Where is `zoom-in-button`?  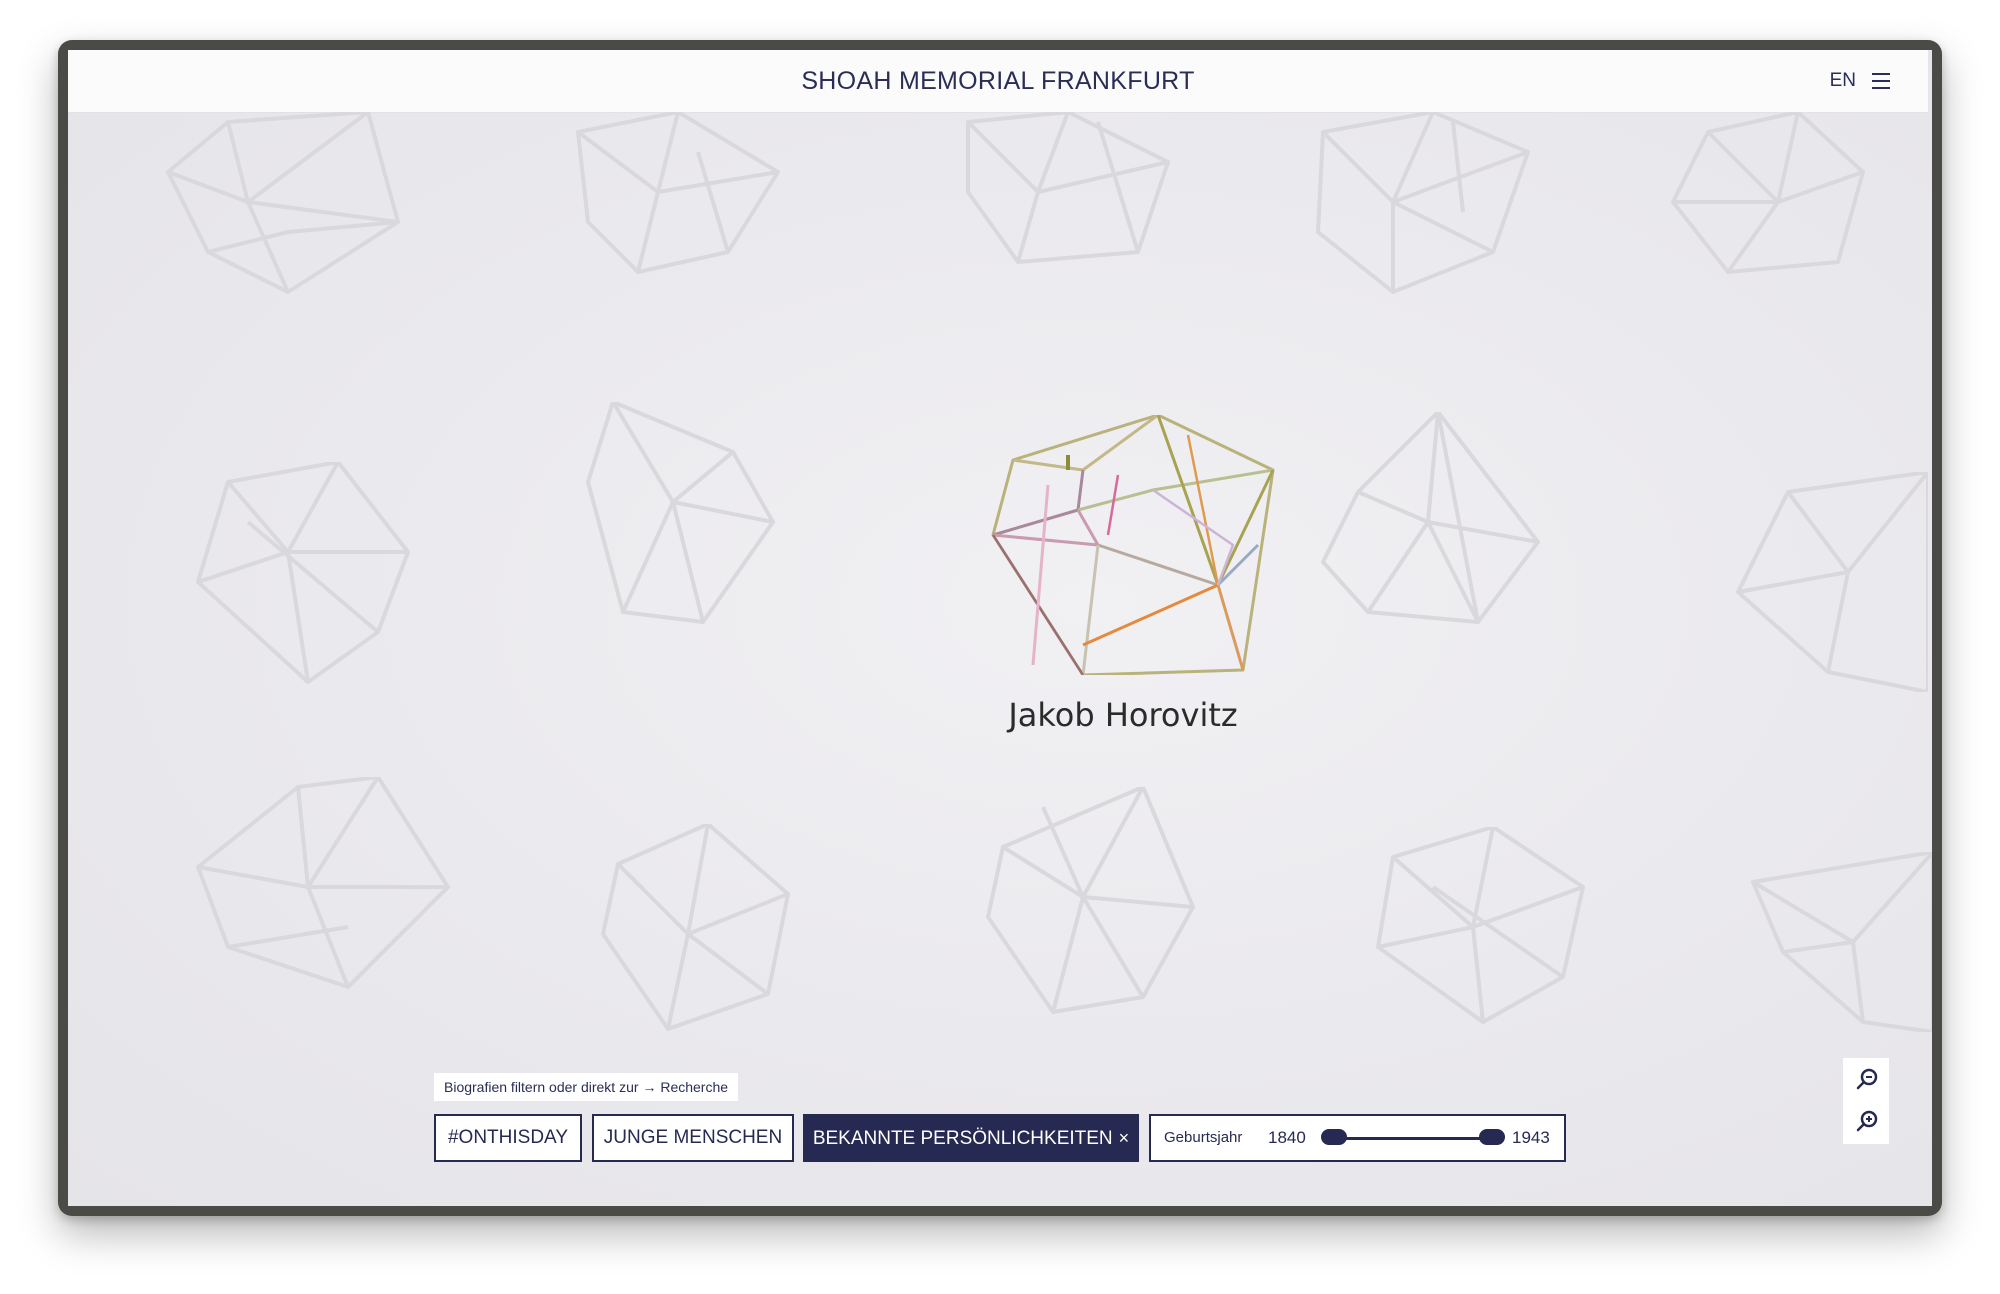
zoom-in-button is located at coordinates (1866, 1122).